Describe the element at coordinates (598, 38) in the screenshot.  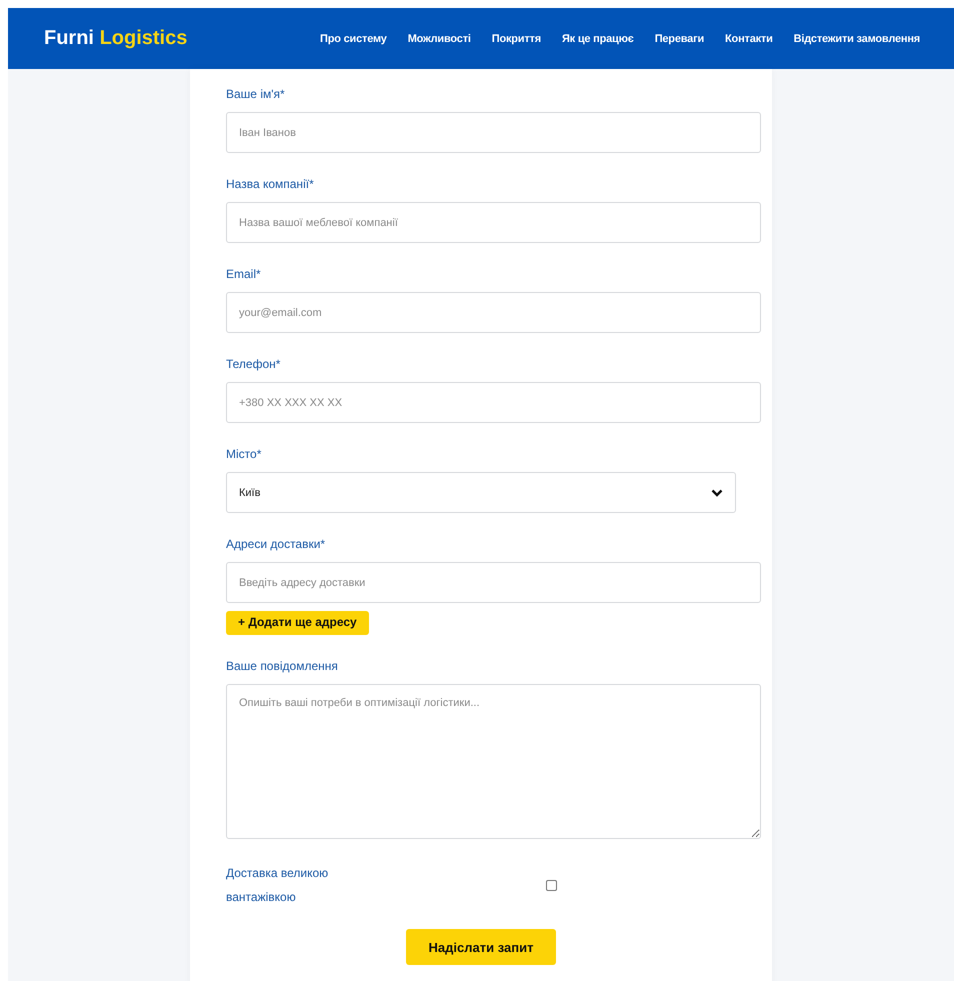
I see `nav-link: Як це працює` at that location.